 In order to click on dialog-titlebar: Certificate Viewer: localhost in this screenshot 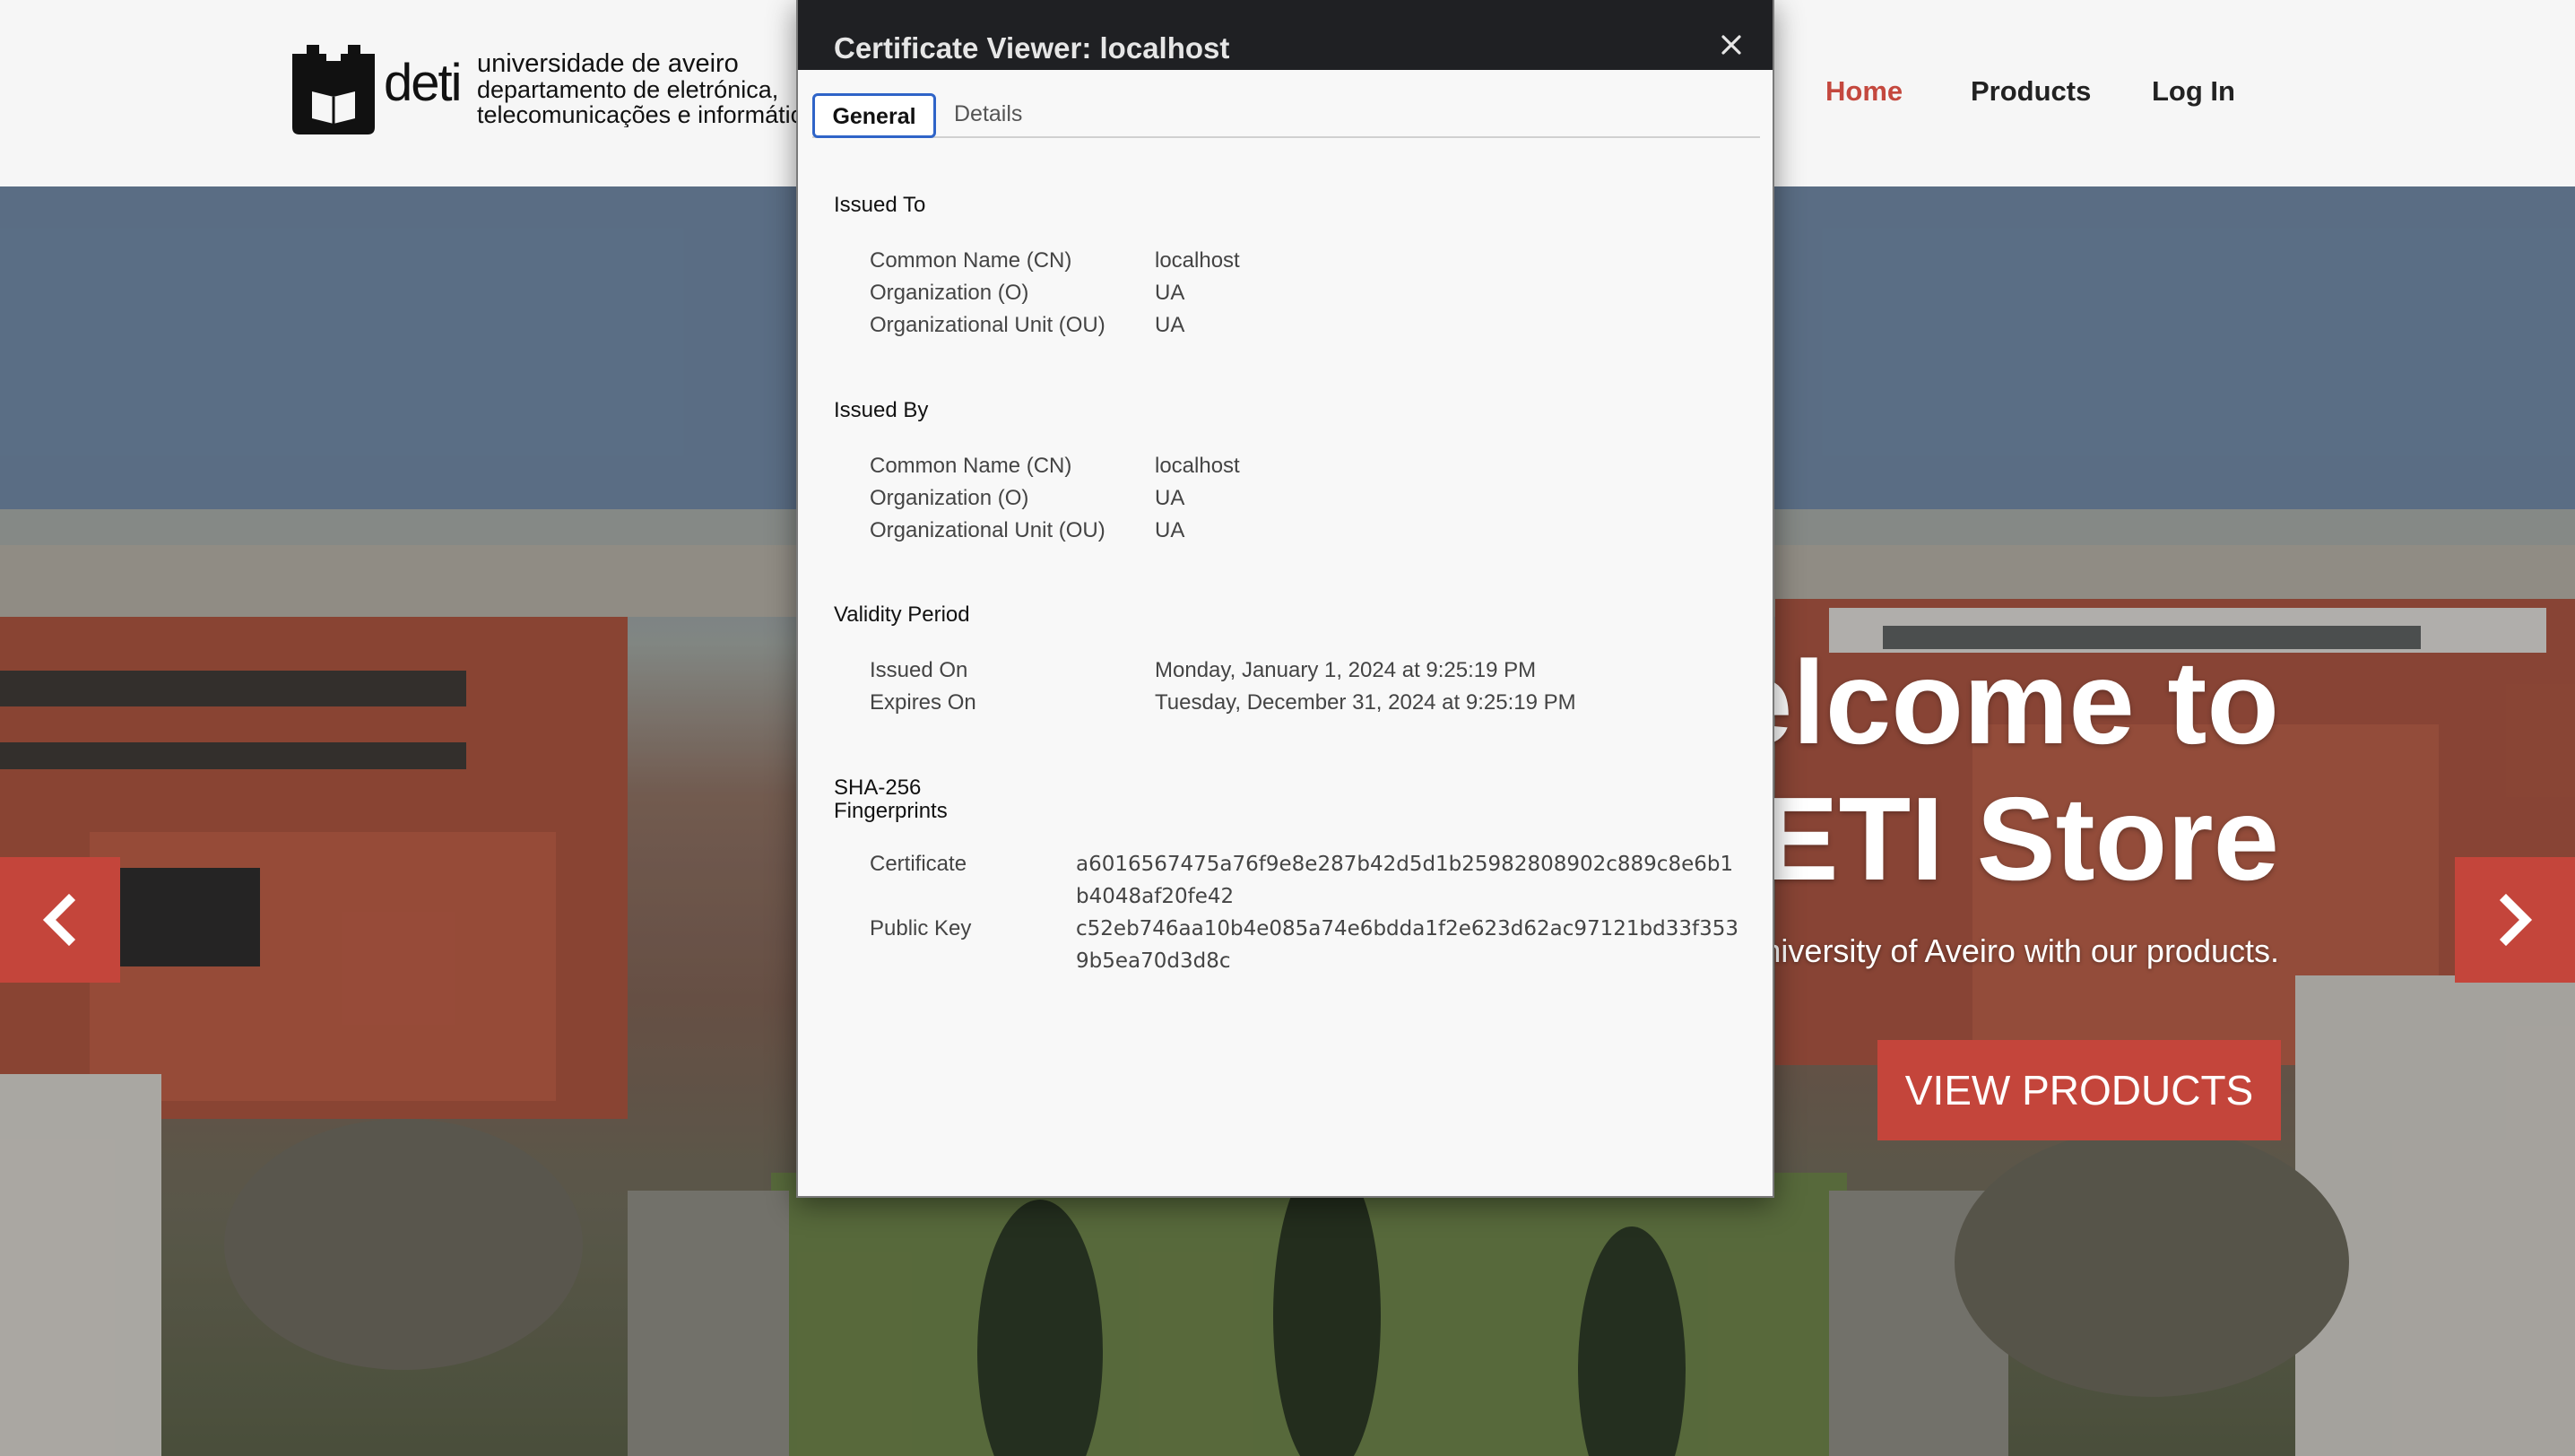, I will do `click(1285, 35)`.